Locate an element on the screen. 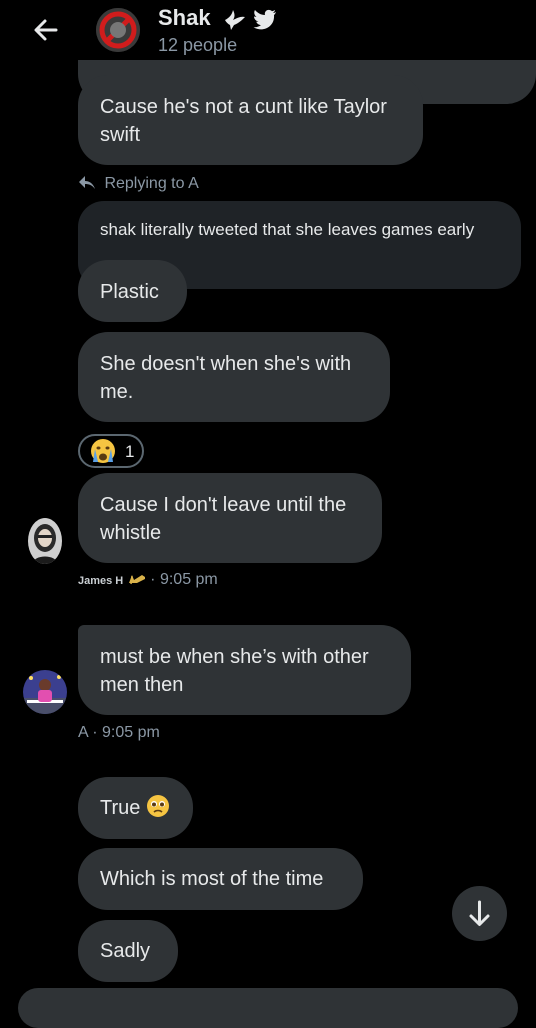 This screenshot has width=536, height=1028. sender-and-time: A · 9:05 pm is located at coordinates (119, 732).